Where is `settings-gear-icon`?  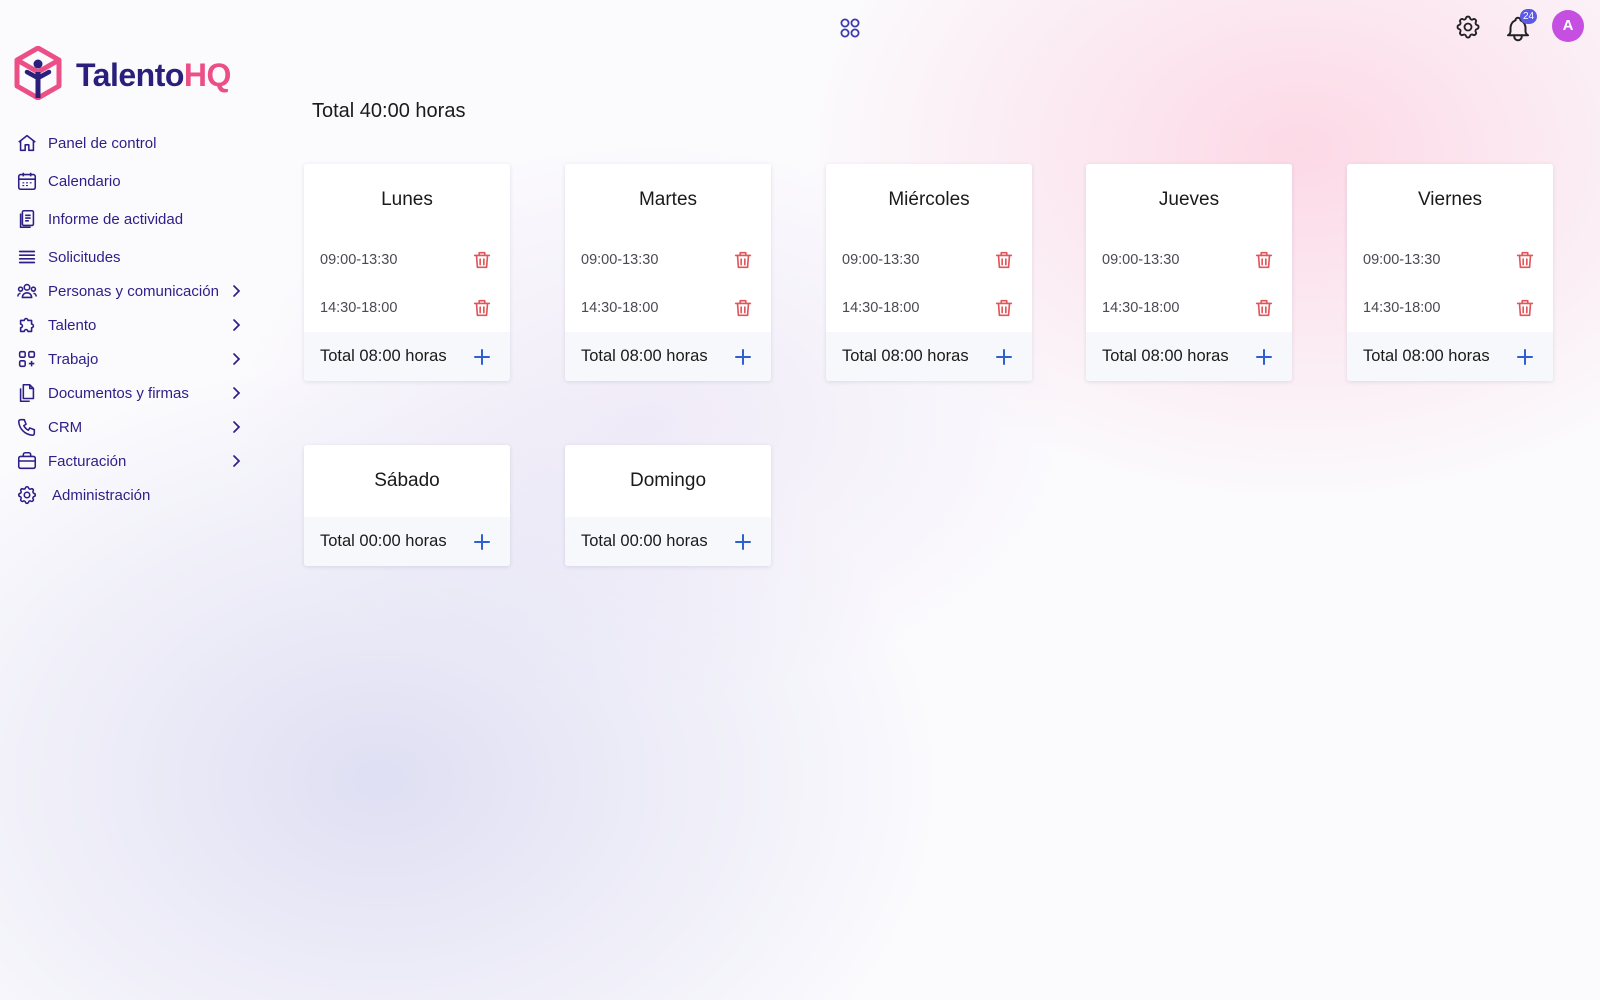
settings-gear-icon is located at coordinates (1468, 27).